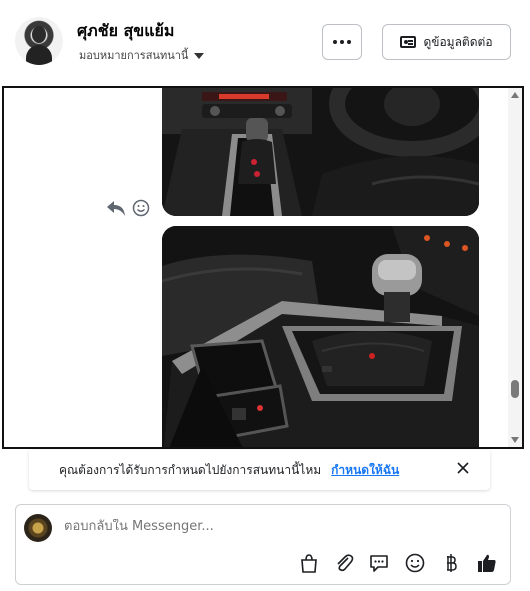 The height and width of the screenshot is (591, 530). I want to click on message-image, so click(320, 152).